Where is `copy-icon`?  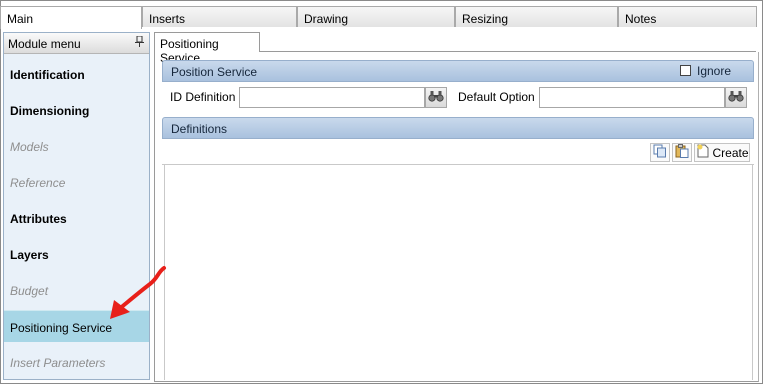 copy-icon is located at coordinates (660, 152).